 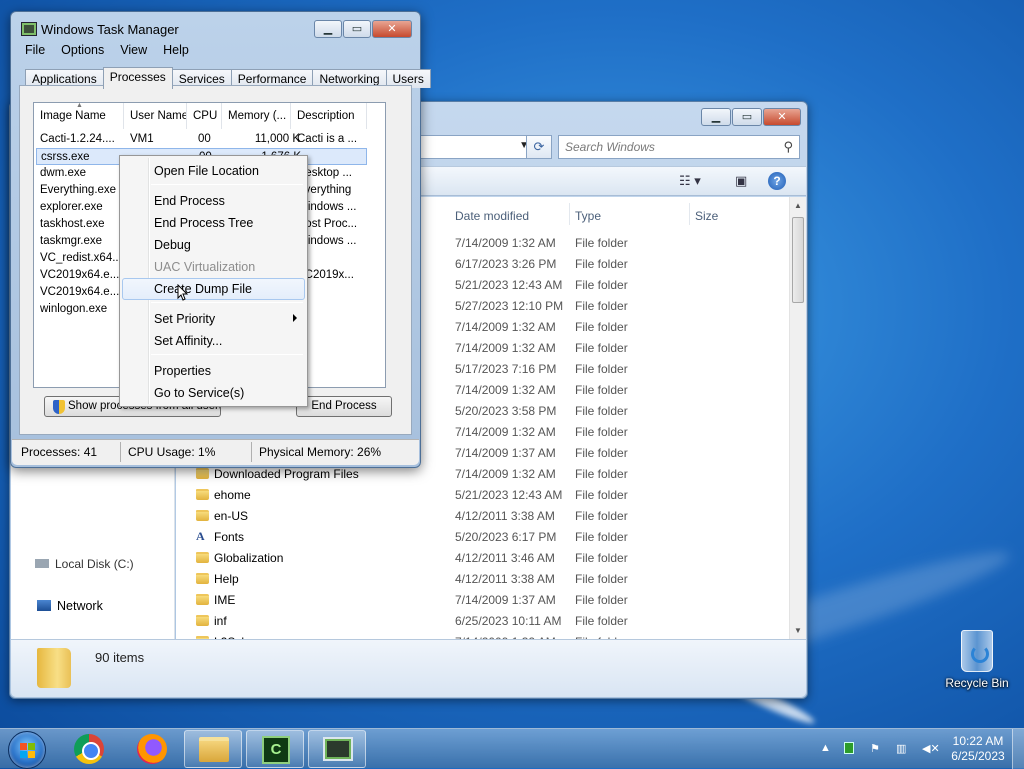 I want to click on menu-item-set-priority: Set Priority, so click(x=213, y=319).